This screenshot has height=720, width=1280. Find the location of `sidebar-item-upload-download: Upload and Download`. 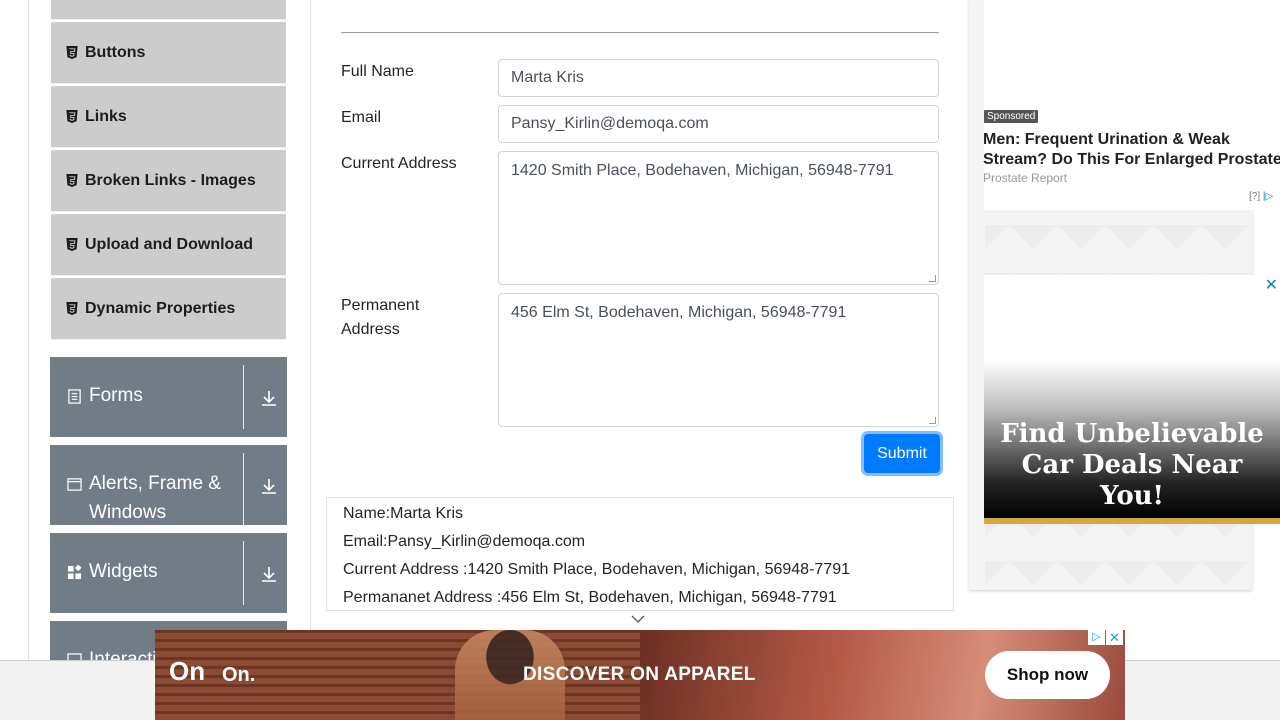

sidebar-item-upload-download: Upload and Download is located at coordinates (168, 245).